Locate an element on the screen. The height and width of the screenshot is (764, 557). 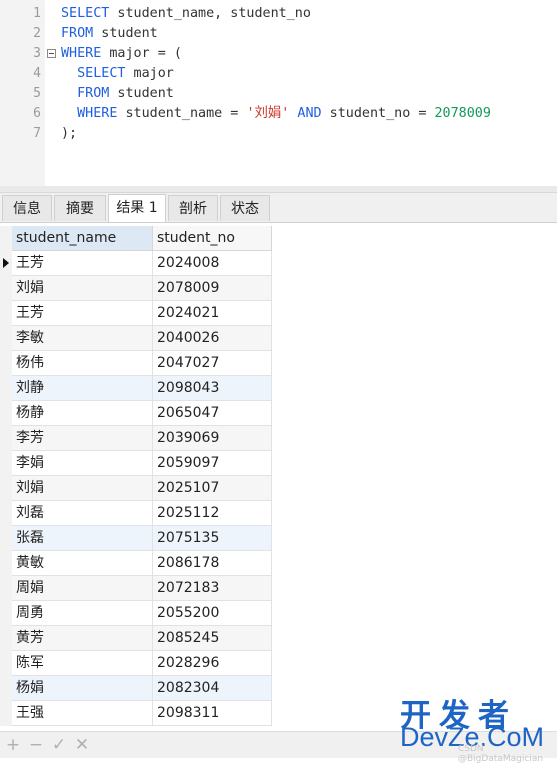
code-line: 5 FROM student is located at coordinates (278, 94).